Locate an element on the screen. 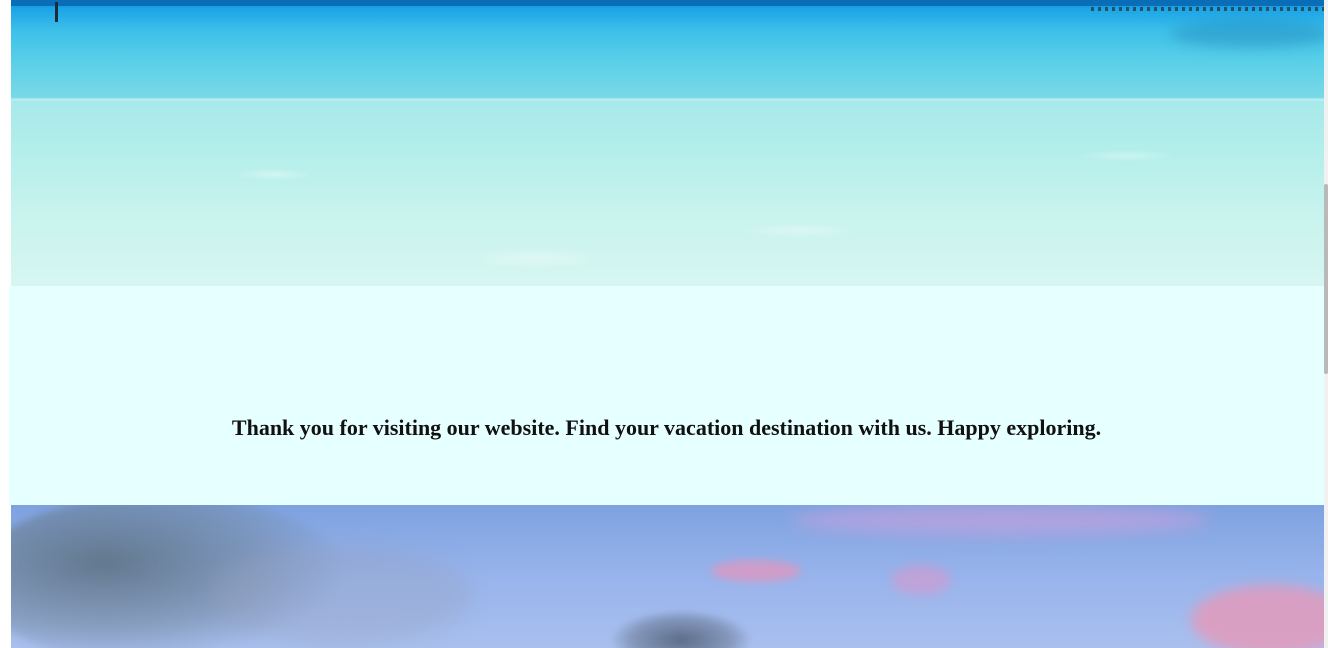  sky-haze is located at coordinates (341, 595).